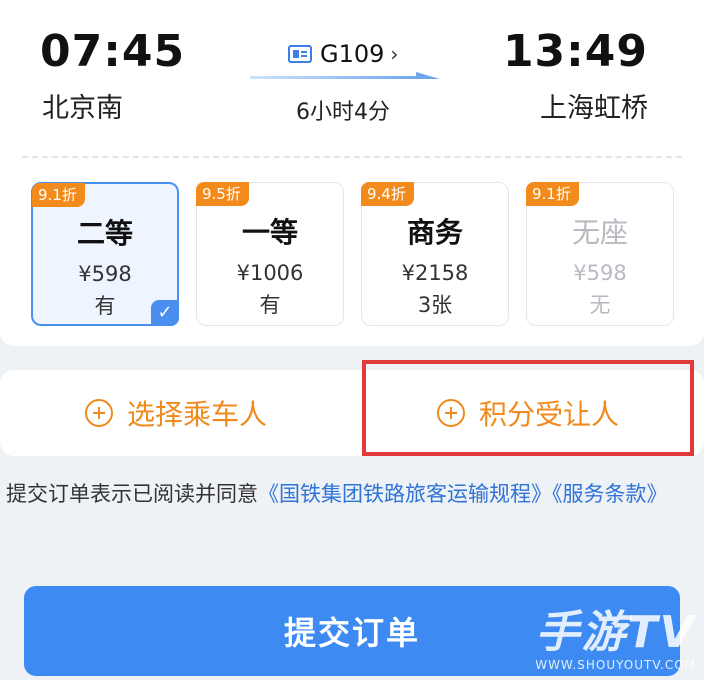 The width and height of the screenshot is (704, 680). Describe the element at coordinates (405, 494) in the screenshot. I see `railway-rules-link: 《国铁集团铁路旅客运输规程》` at that location.